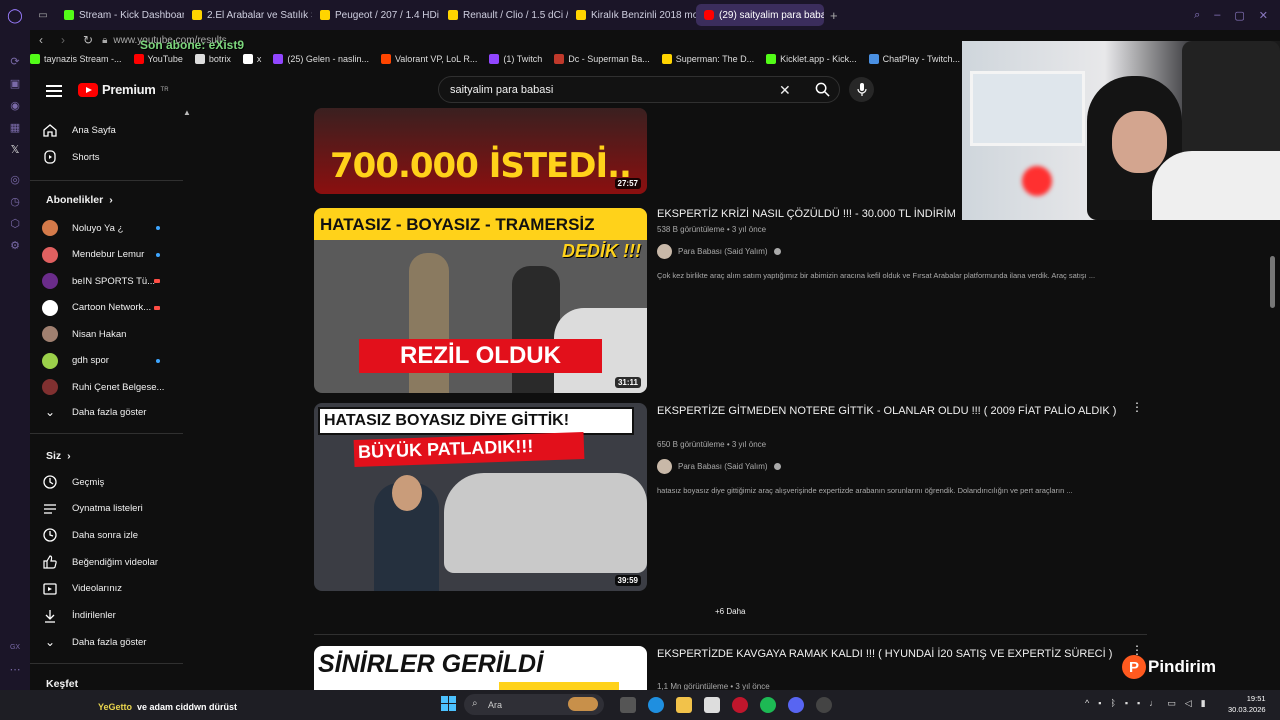 The height and width of the screenshot is (720, 1280). What do you see at coordinates (158, 59) in the screenshot?
I see `bookmark-item: YouTube` at bounding box center [158, 59].